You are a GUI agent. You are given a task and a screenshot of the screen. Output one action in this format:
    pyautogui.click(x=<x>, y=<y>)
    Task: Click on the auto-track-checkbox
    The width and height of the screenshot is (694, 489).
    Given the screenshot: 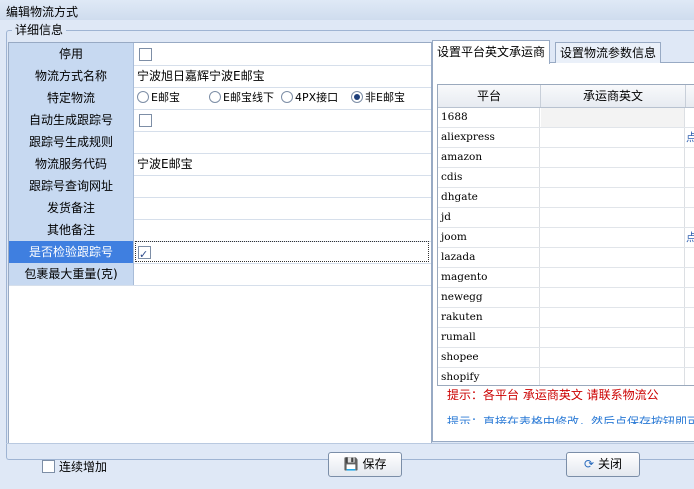 What is the action you would take?
    pyautogui.click(x=145, y=120)
    